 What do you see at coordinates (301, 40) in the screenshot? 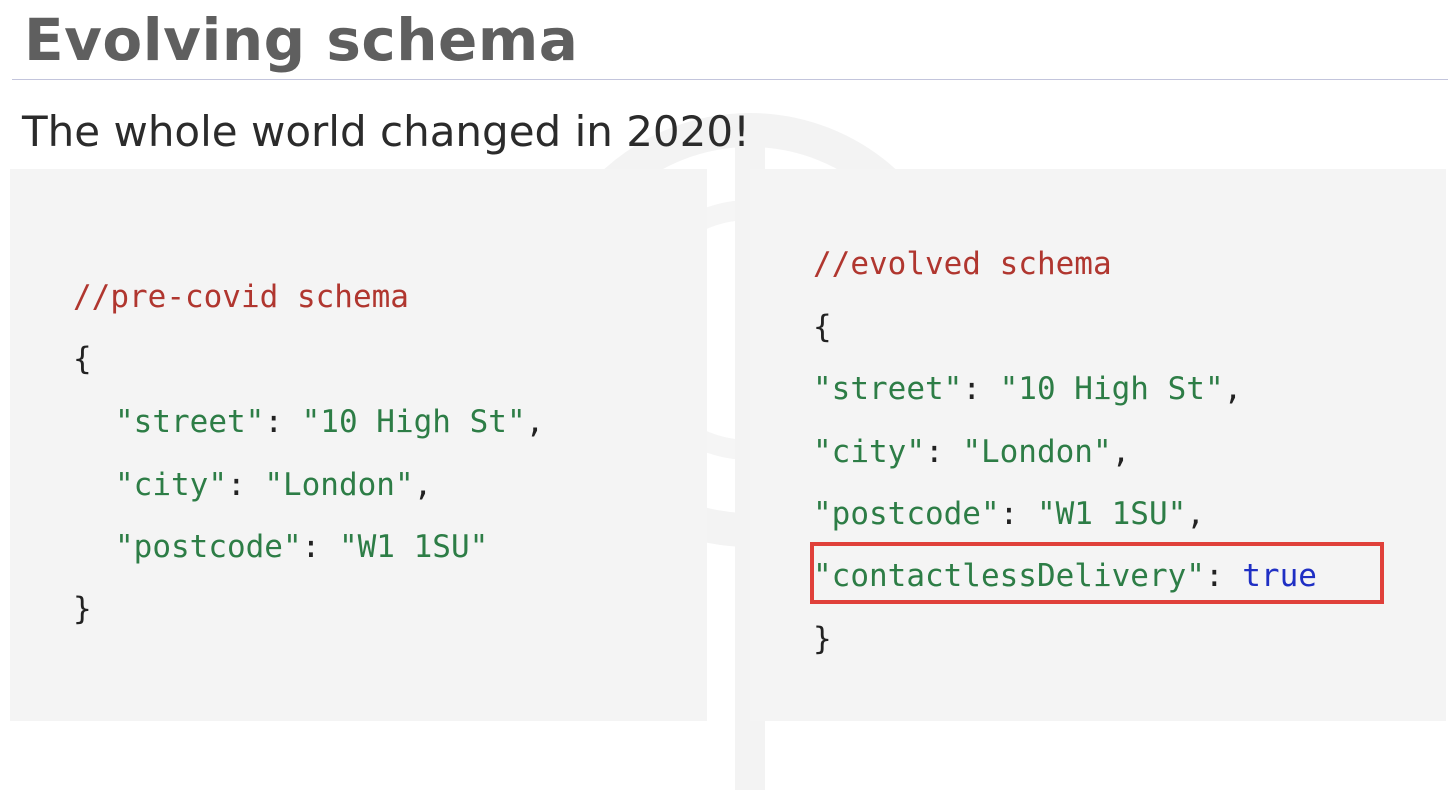
I see `slide-title: Evolving schema` at bounding box center [301, 40].